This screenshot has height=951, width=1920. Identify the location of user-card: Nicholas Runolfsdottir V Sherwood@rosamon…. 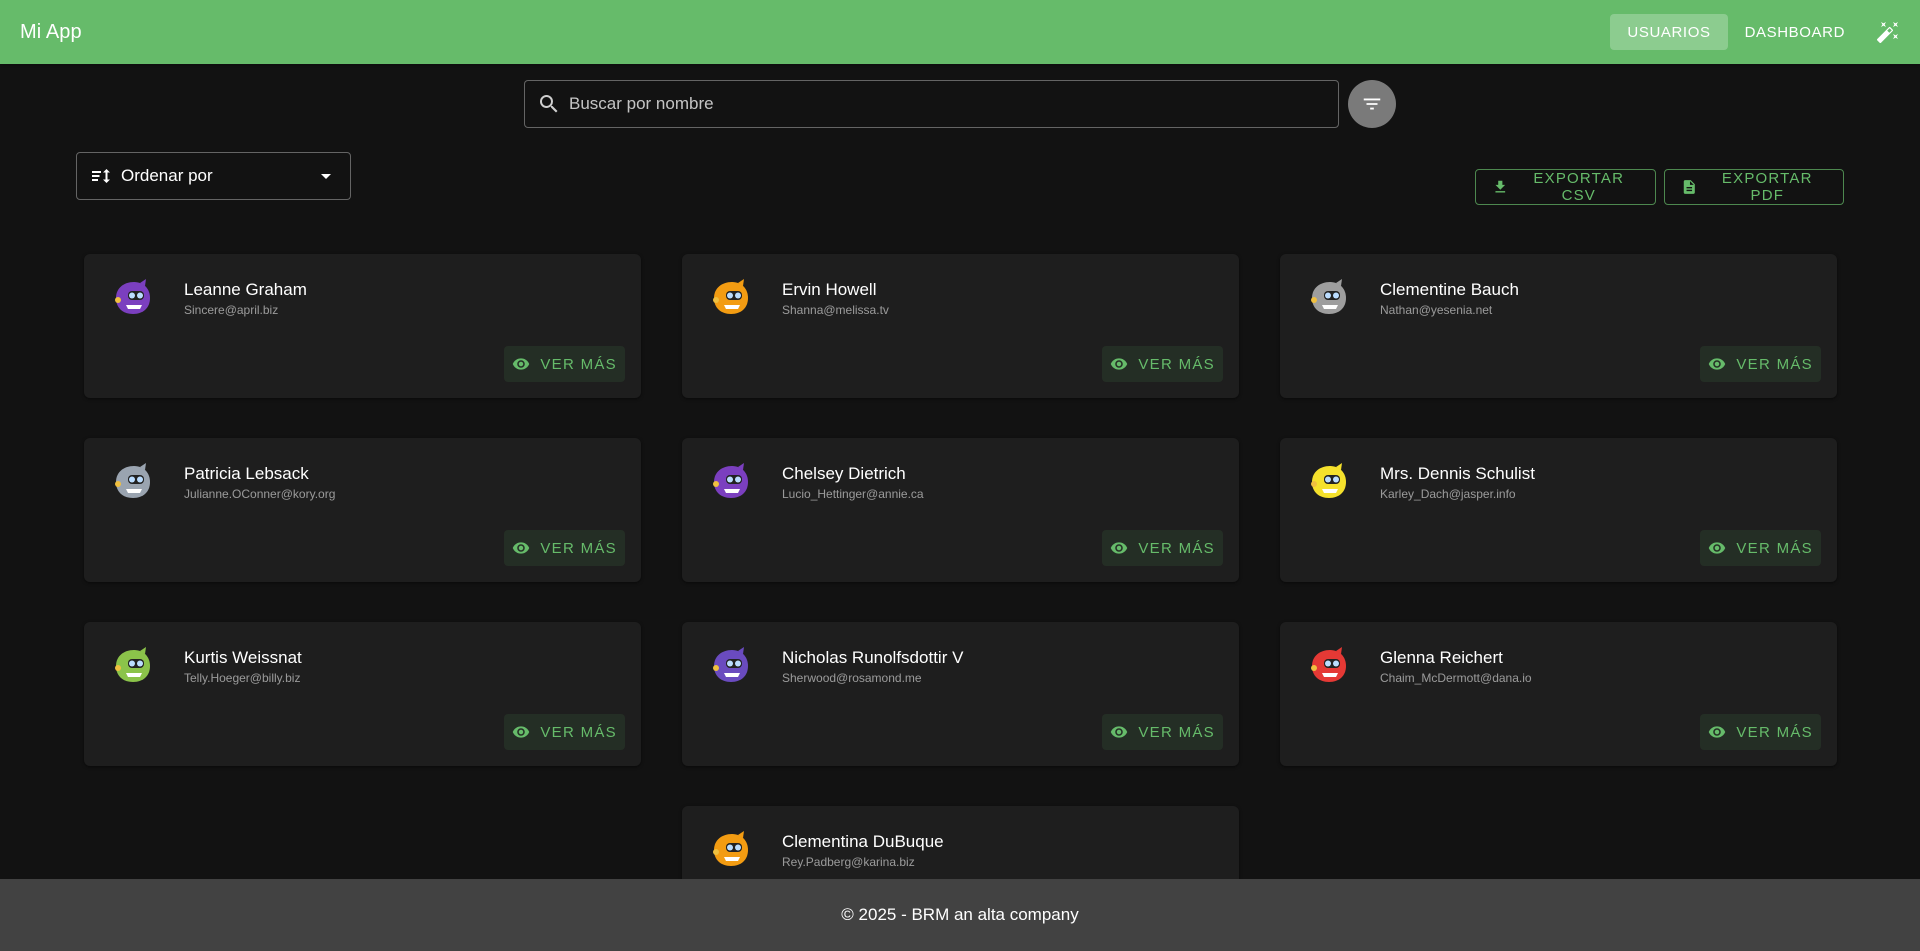
(960, 694).